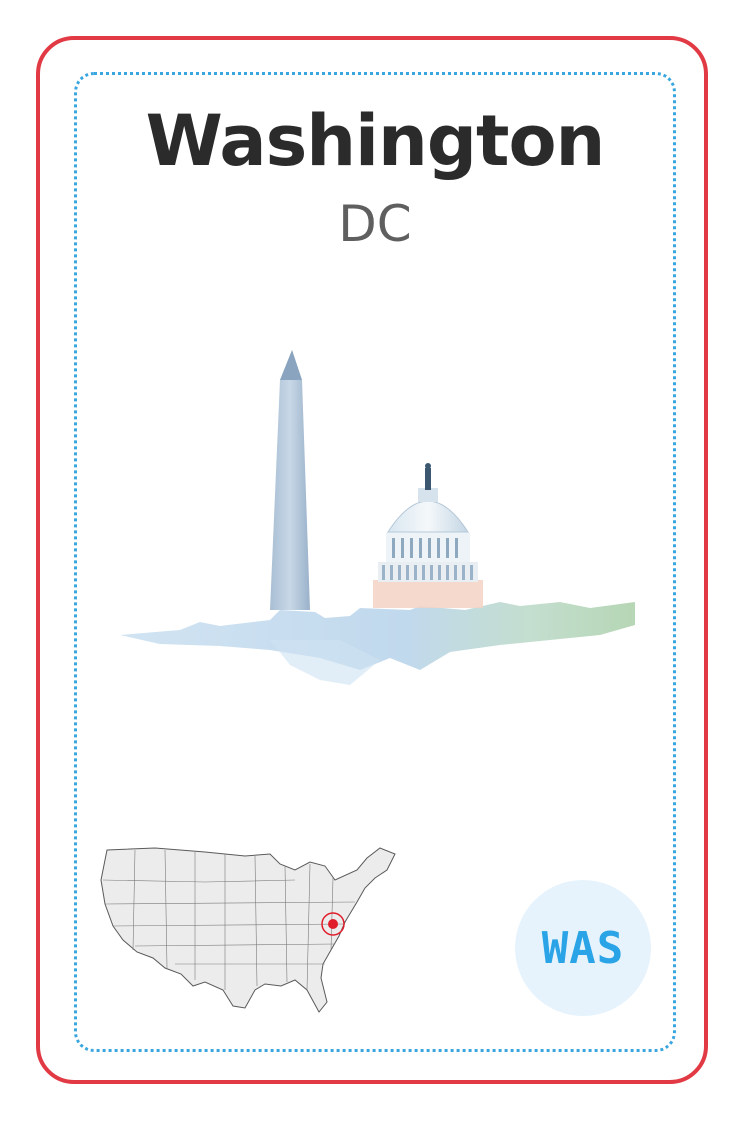  Describe the element at coordinates (428, 535) in the screenshot. I see `capitol-building-icon` at that location.